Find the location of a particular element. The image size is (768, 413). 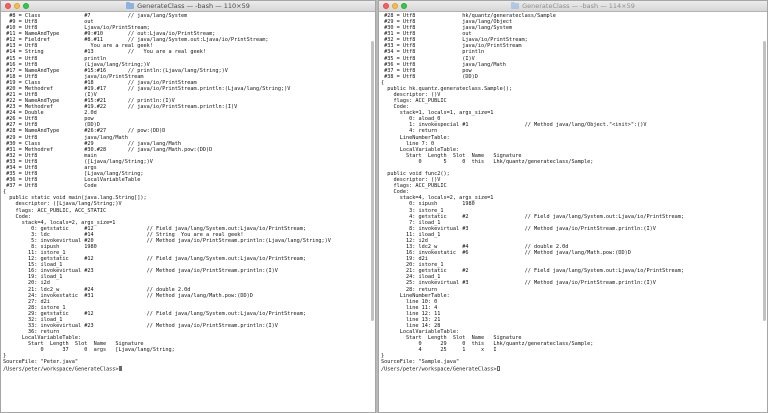

title-bar: GenerateClass — -bash — 110×59 is located at coordinates (188, 6).